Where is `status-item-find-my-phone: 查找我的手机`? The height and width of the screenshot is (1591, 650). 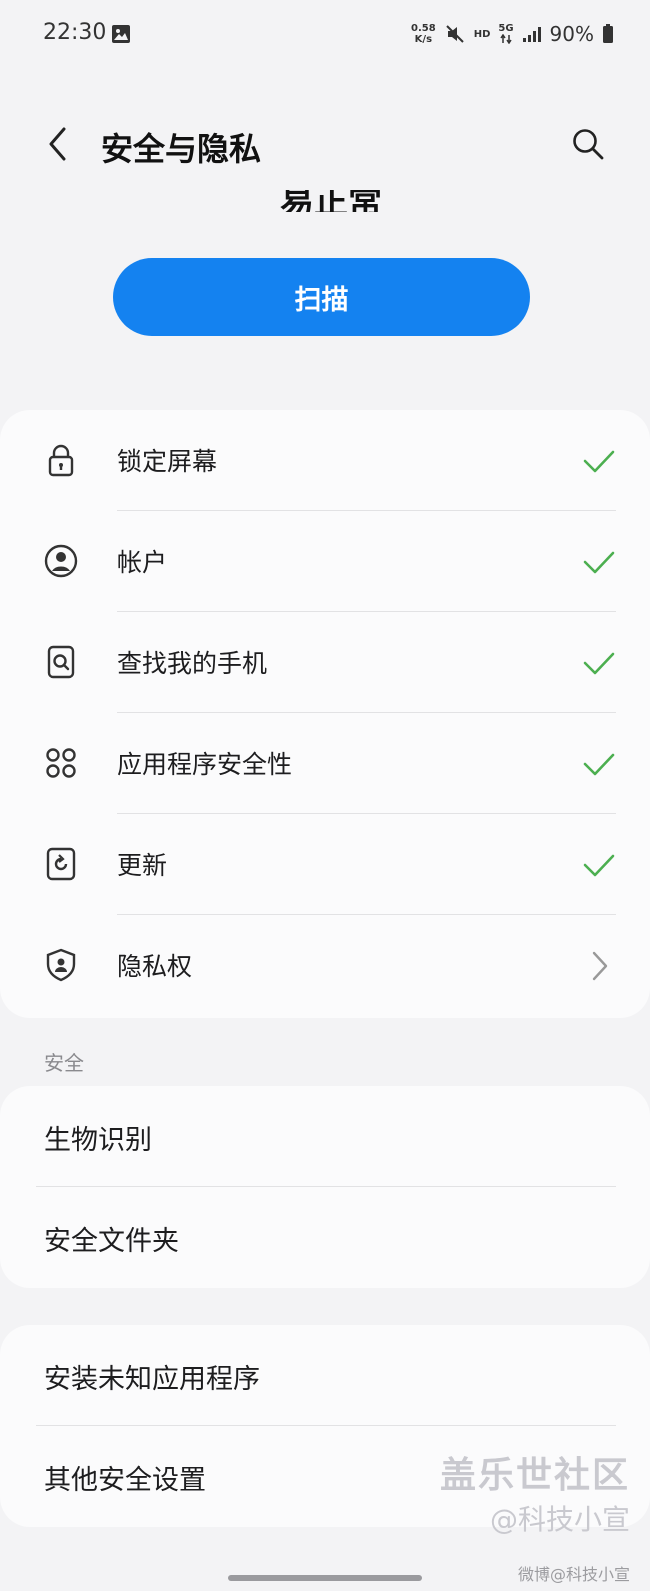 status-item-find-my-phone: 查找我的手机 is located at coordinates (325, 662).